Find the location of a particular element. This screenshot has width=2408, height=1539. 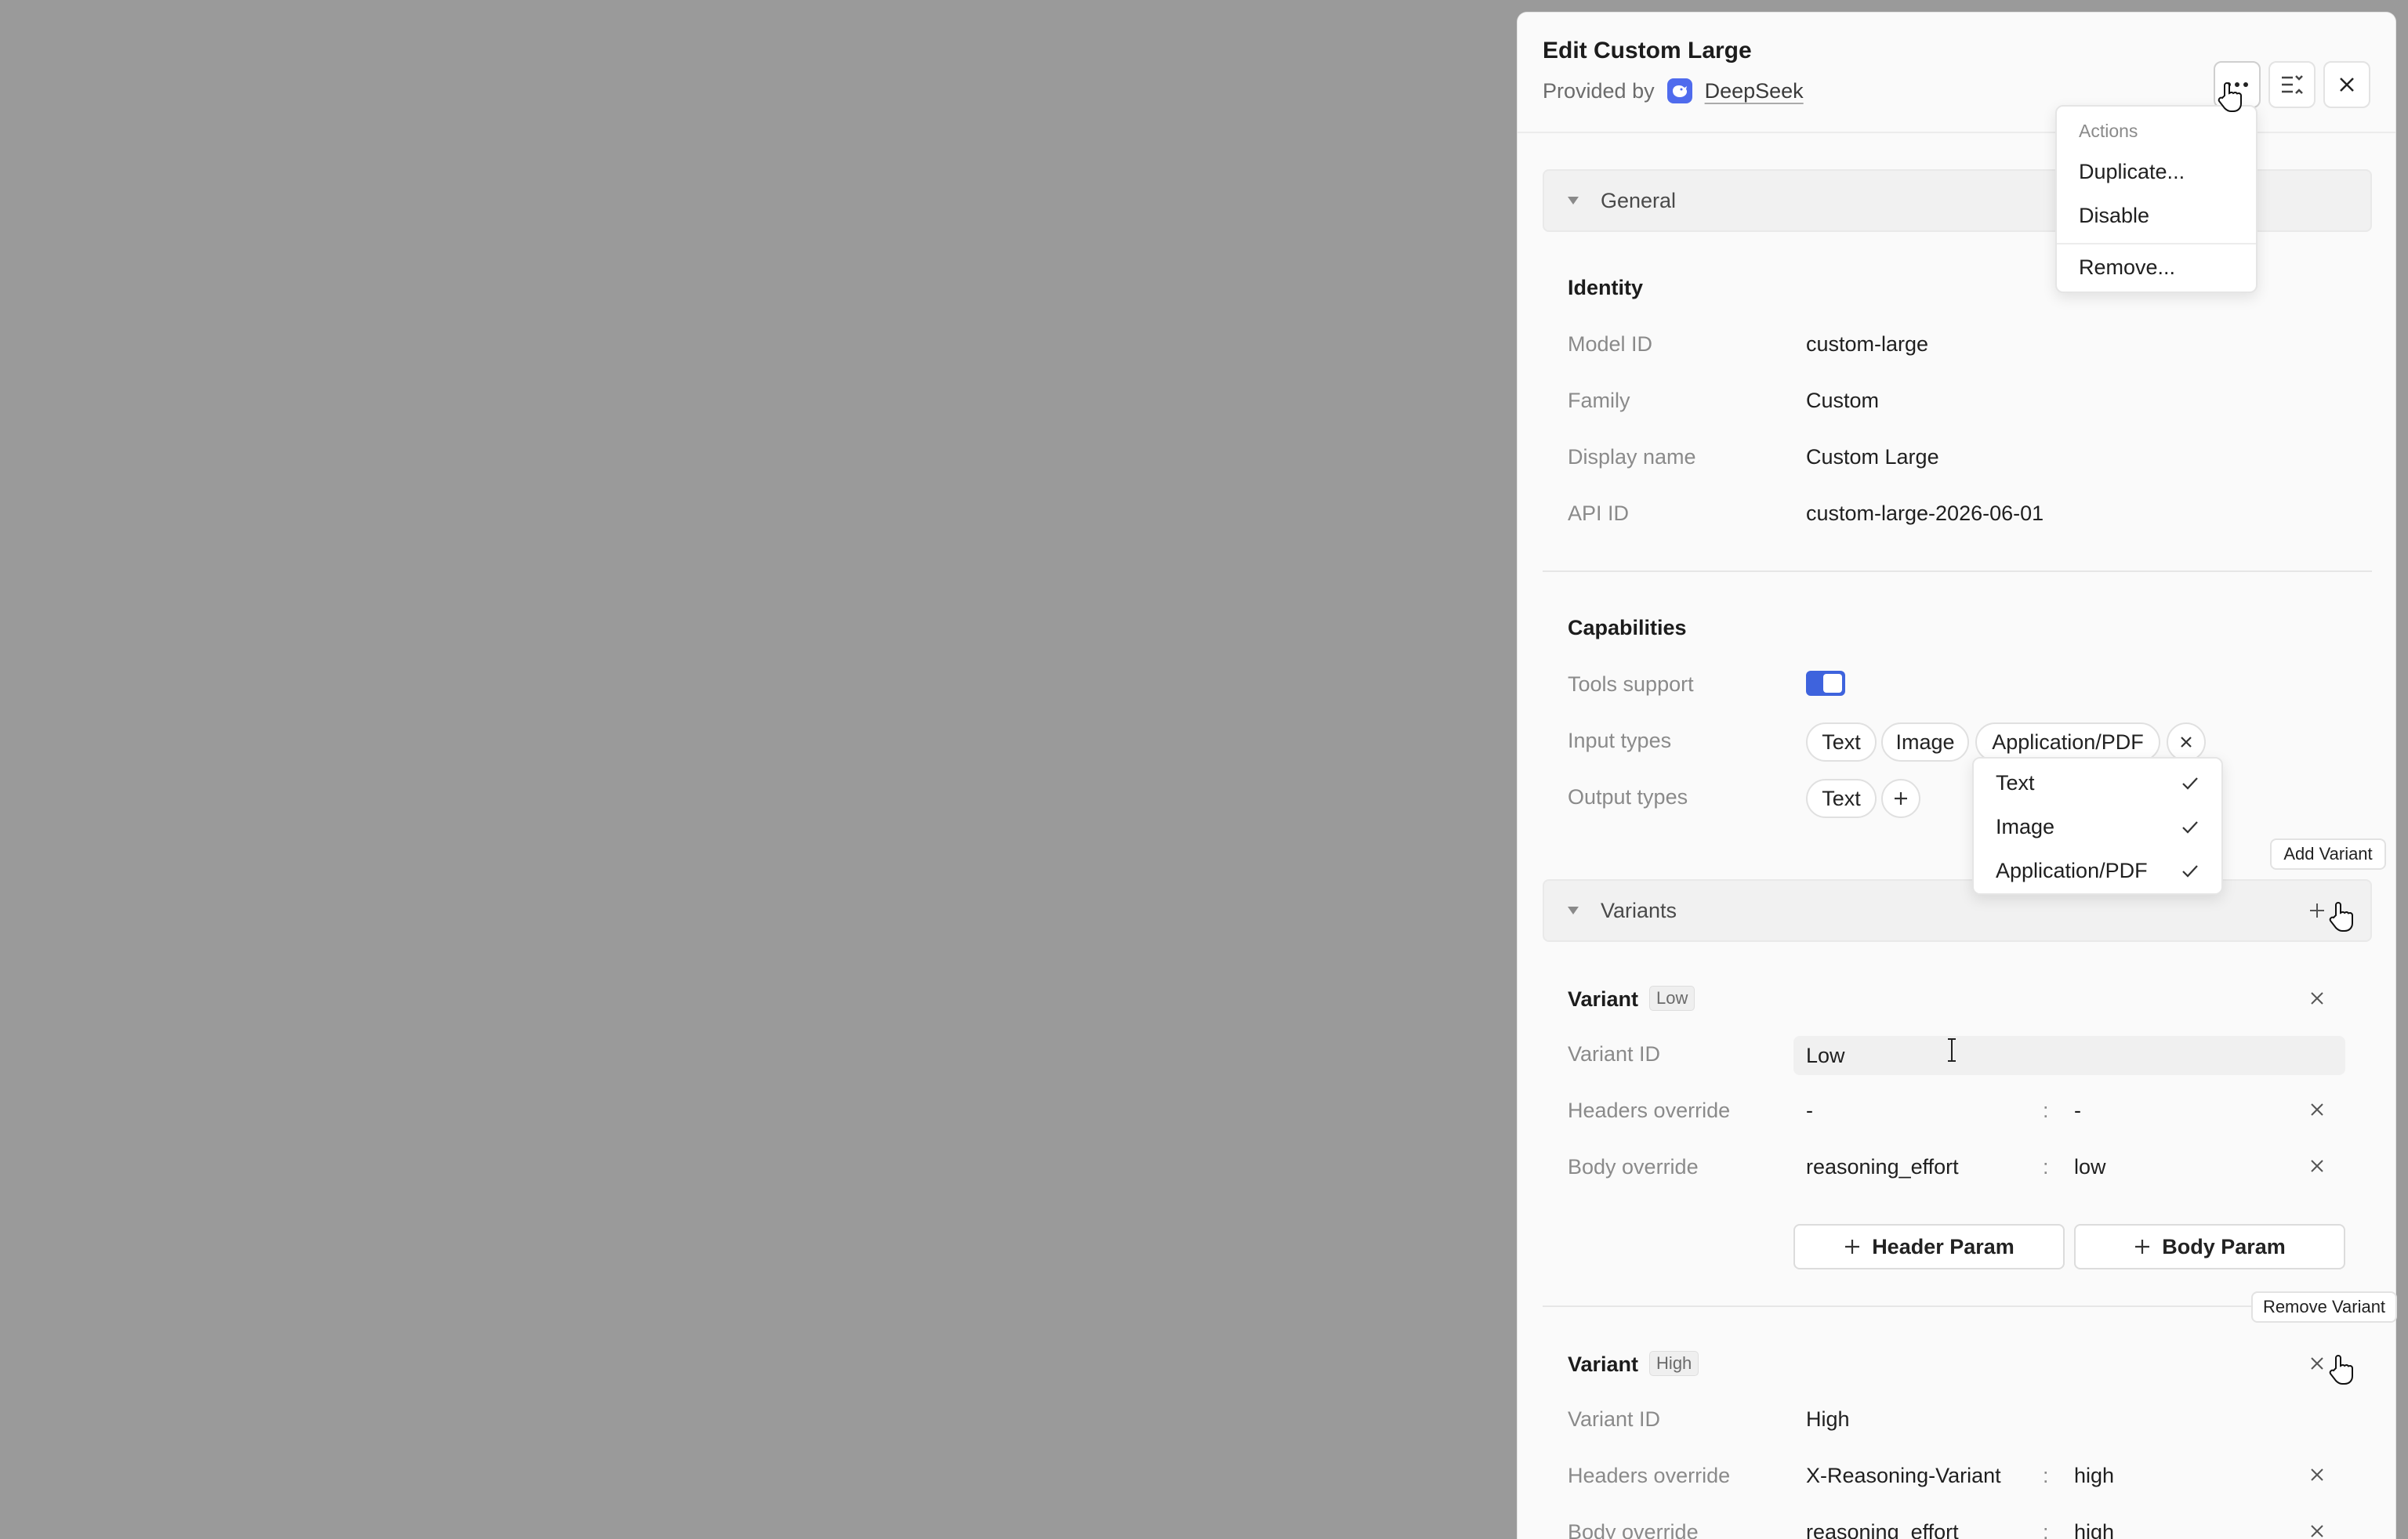

body-value-input: low is located at coordinates (2090, 1167).